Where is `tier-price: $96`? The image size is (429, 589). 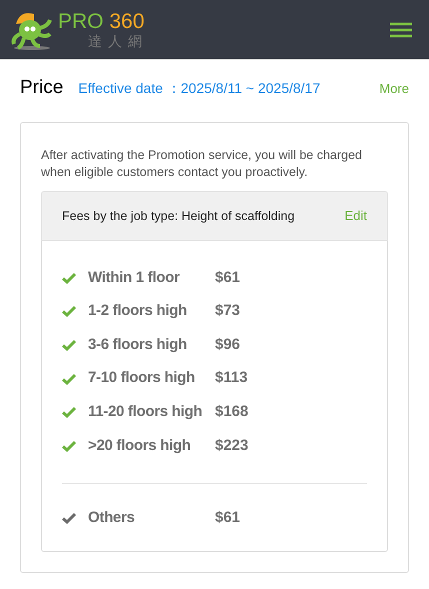
tier-price: $96 is located at coordinates (227, 344).